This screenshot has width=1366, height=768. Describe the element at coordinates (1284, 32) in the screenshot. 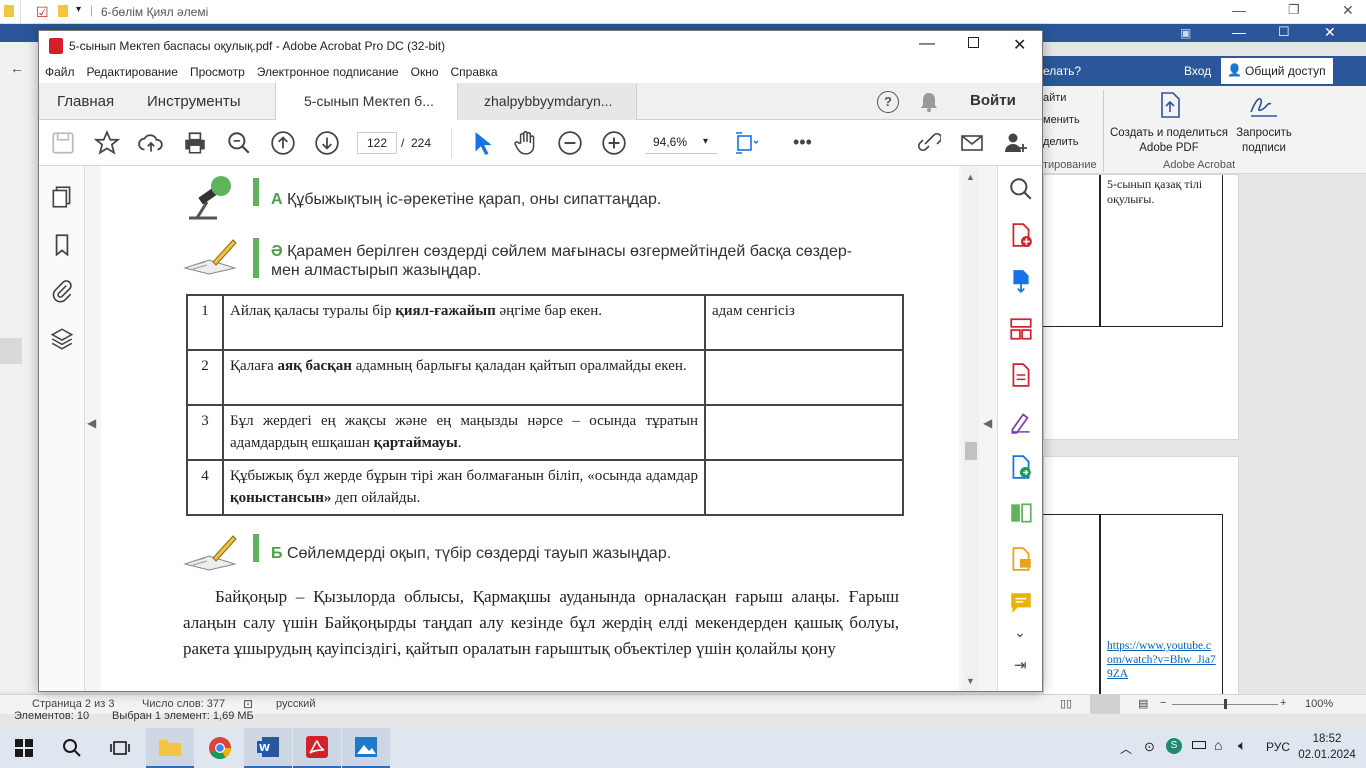

I see `maximize-icon: ☐` at that location.